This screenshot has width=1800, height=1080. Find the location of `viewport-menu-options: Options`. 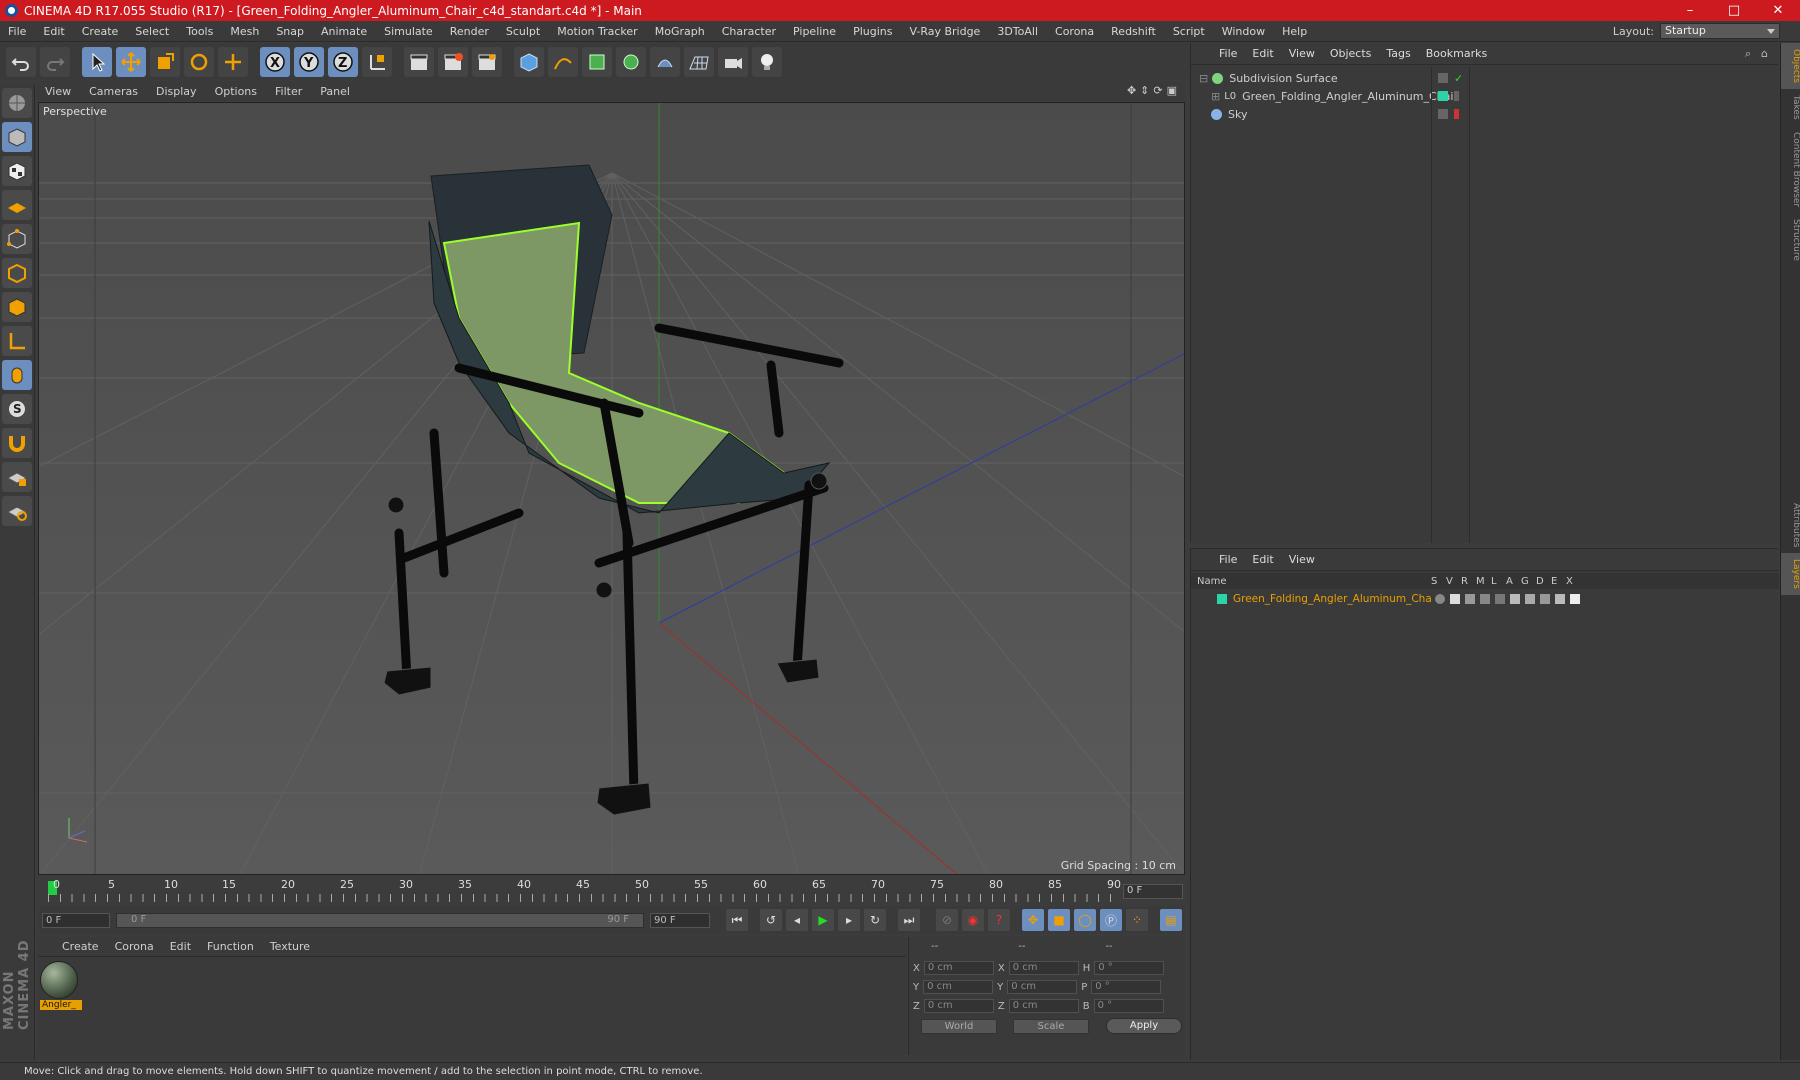

viewport-menu-options: Options is located at coordinates (236, 91).